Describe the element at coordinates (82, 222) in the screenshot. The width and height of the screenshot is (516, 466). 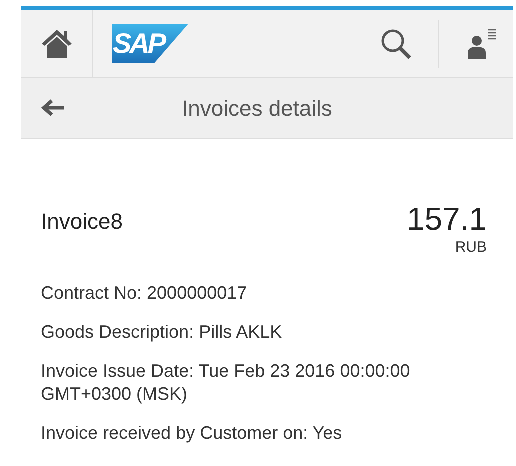
I see `invoice-name: Invoice8` at that location.